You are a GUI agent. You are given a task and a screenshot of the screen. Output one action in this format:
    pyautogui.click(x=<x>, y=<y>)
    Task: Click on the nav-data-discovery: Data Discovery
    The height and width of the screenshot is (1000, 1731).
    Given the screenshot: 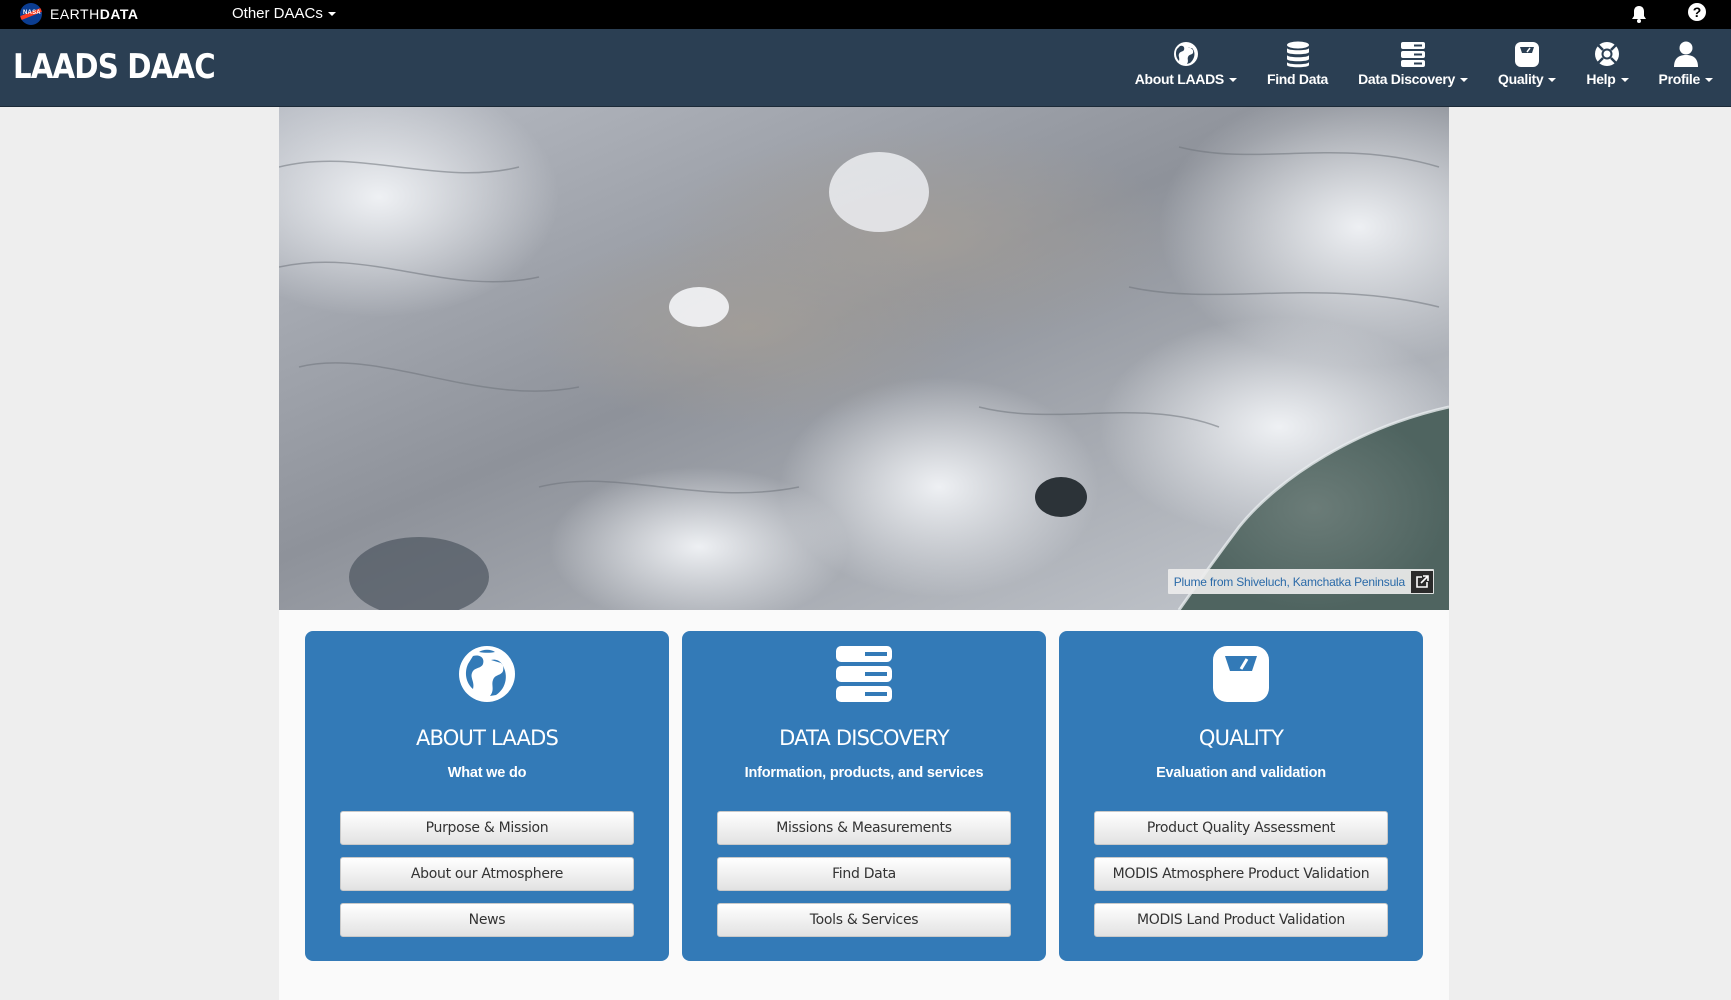 What is the action you would take?
    pyautogui.click(x=1413, y=63)
    